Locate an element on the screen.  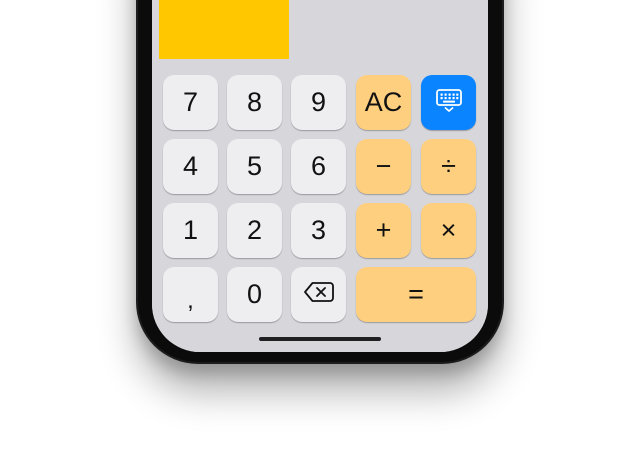
multiply-button: × is located at coordinates (448, 230).